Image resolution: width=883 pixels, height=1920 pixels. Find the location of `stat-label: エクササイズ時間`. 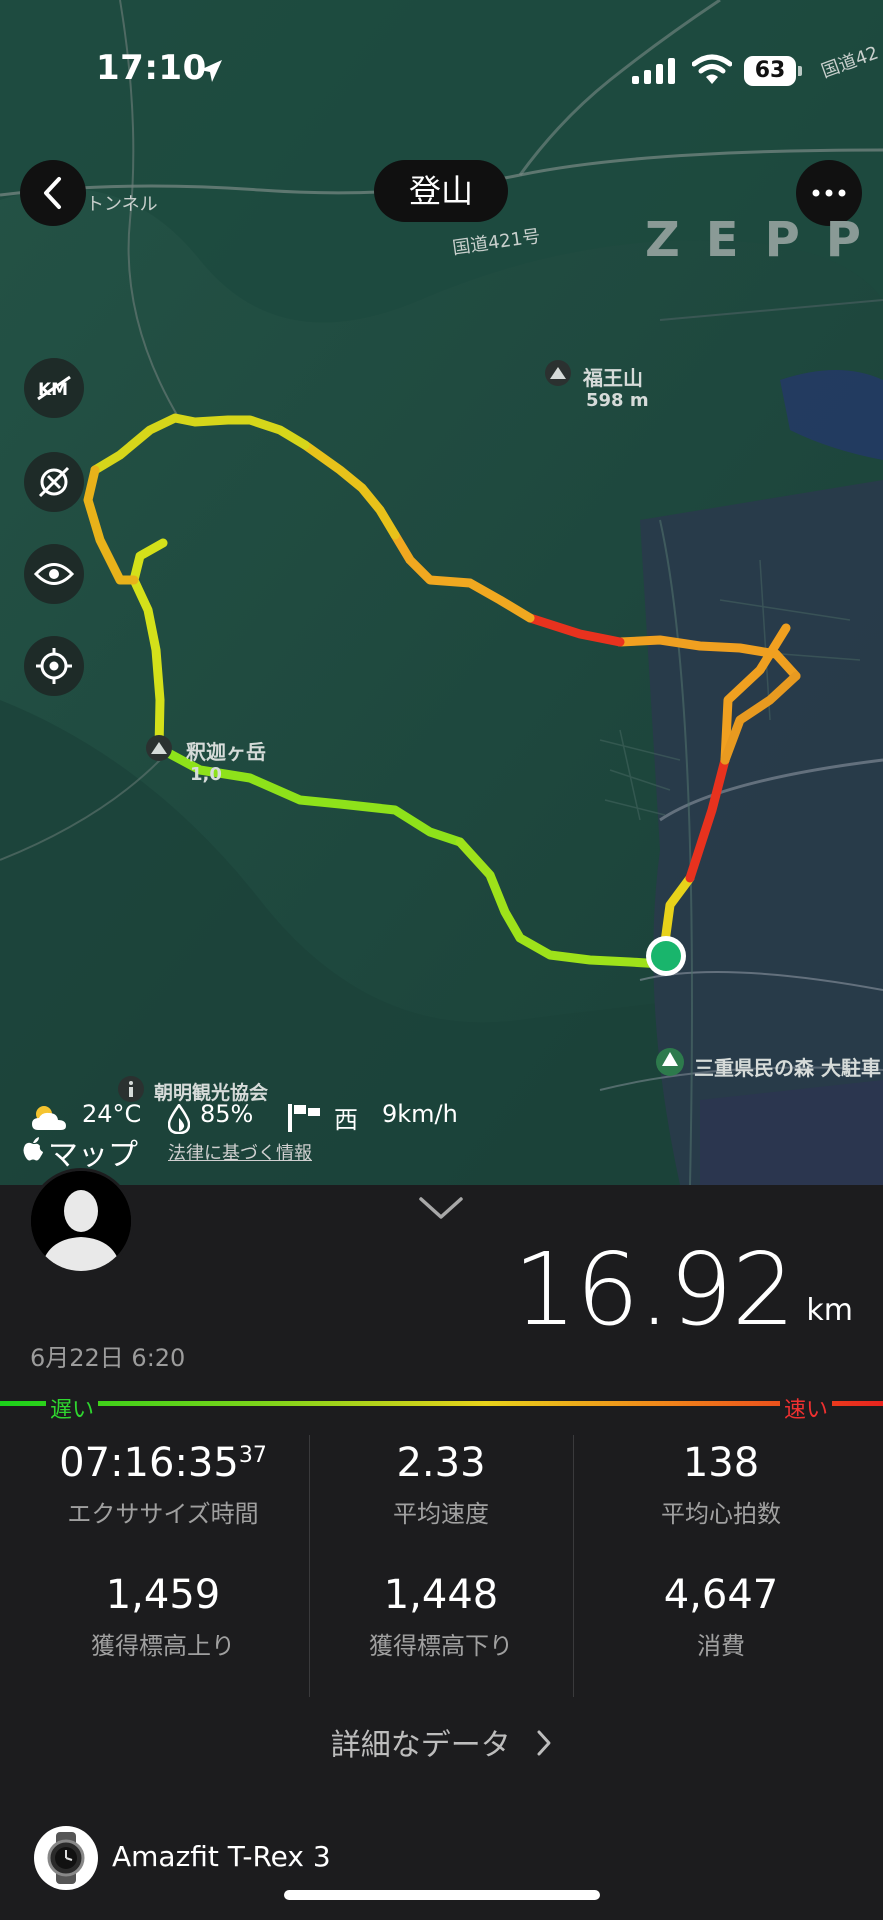

stat-label: エクササイズ時間 is located at coordinates (163, 1514).